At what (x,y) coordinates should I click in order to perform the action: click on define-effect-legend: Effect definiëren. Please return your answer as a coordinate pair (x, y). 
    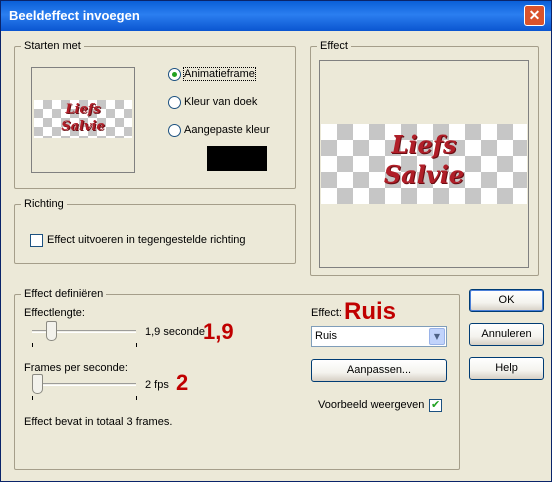
    Looking at the image, I should click on (64, 294).